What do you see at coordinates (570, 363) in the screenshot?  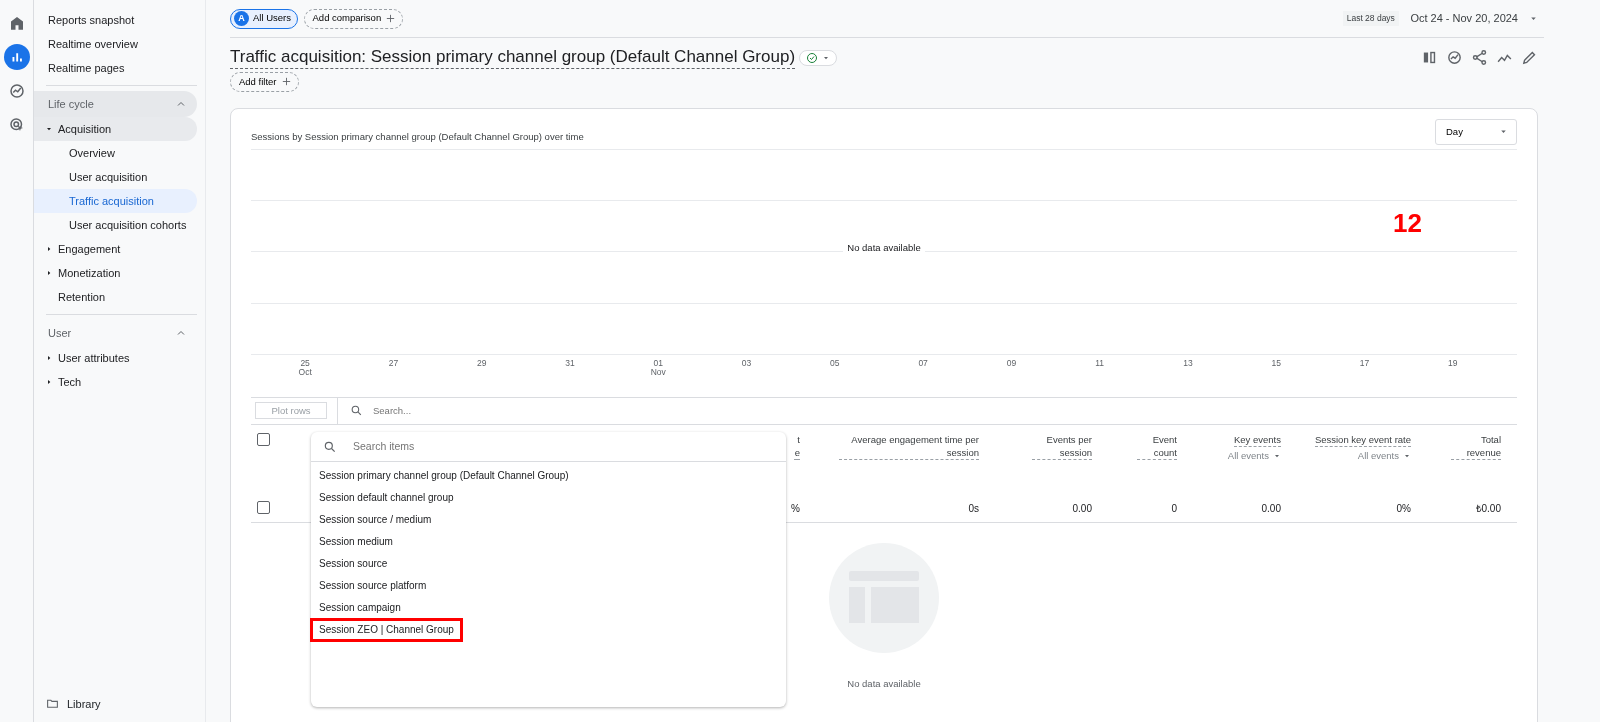 I see `axis-label: 31` at bounding box center [570, 363].